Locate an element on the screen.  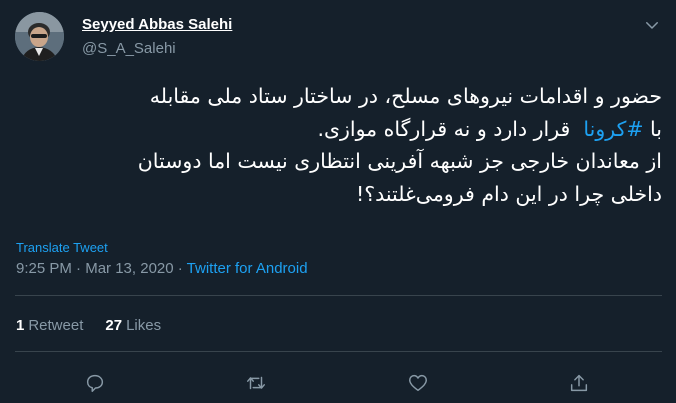
likes-stat: 27 Likes is located at coordinates (133, 325).